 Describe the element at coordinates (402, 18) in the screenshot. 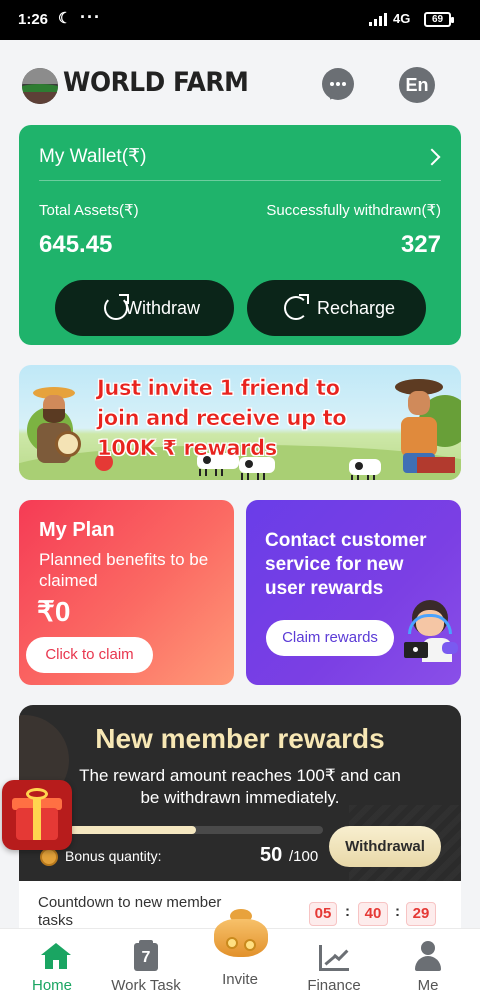

I see `network-type: 4G` at that location.